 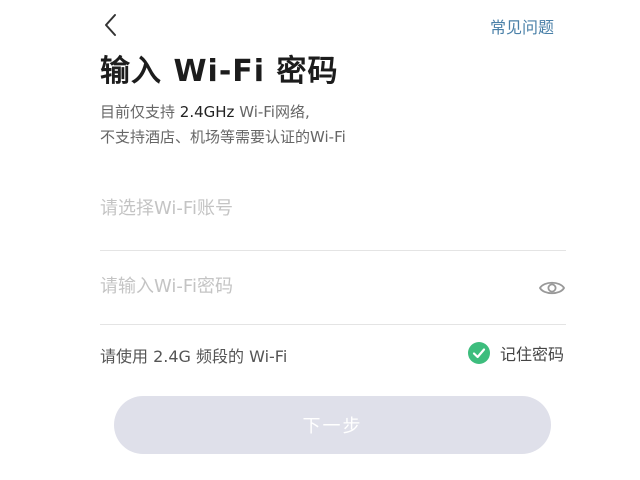 What do you see at coordinates (140, 112) in the screenshot?
I see `description-prefix: 目前仅支持` at bounding box center [140, 112].